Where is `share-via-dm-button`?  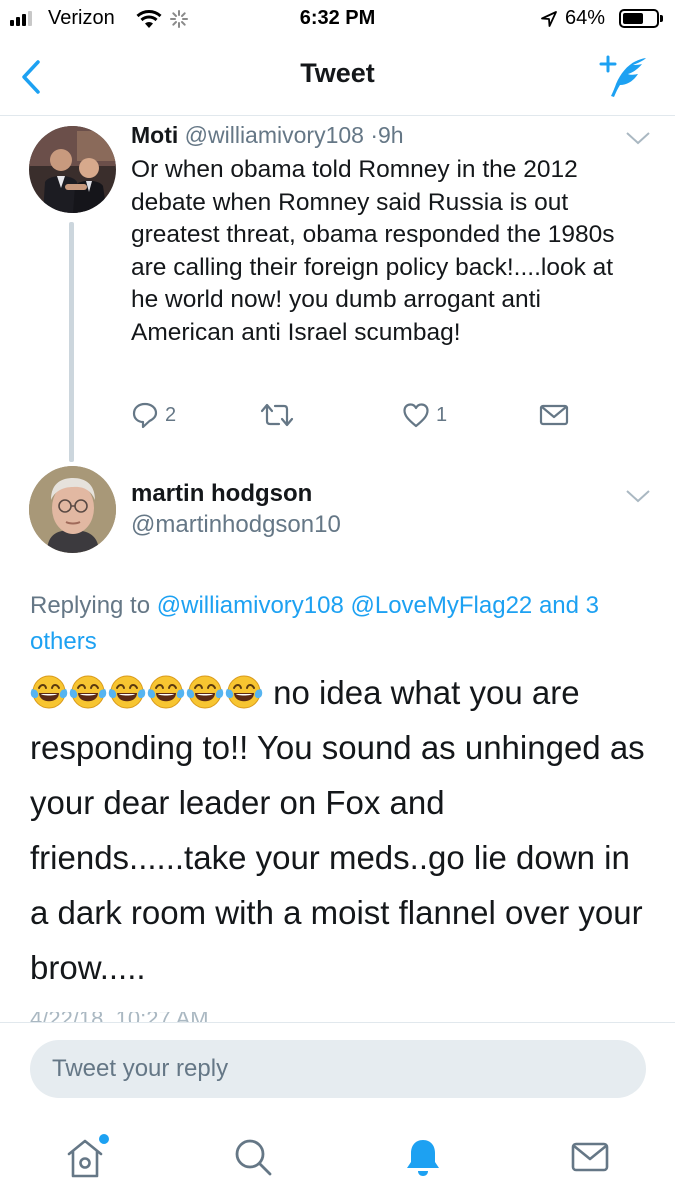 share-via-dm-button is located at coordinates (554, 415).